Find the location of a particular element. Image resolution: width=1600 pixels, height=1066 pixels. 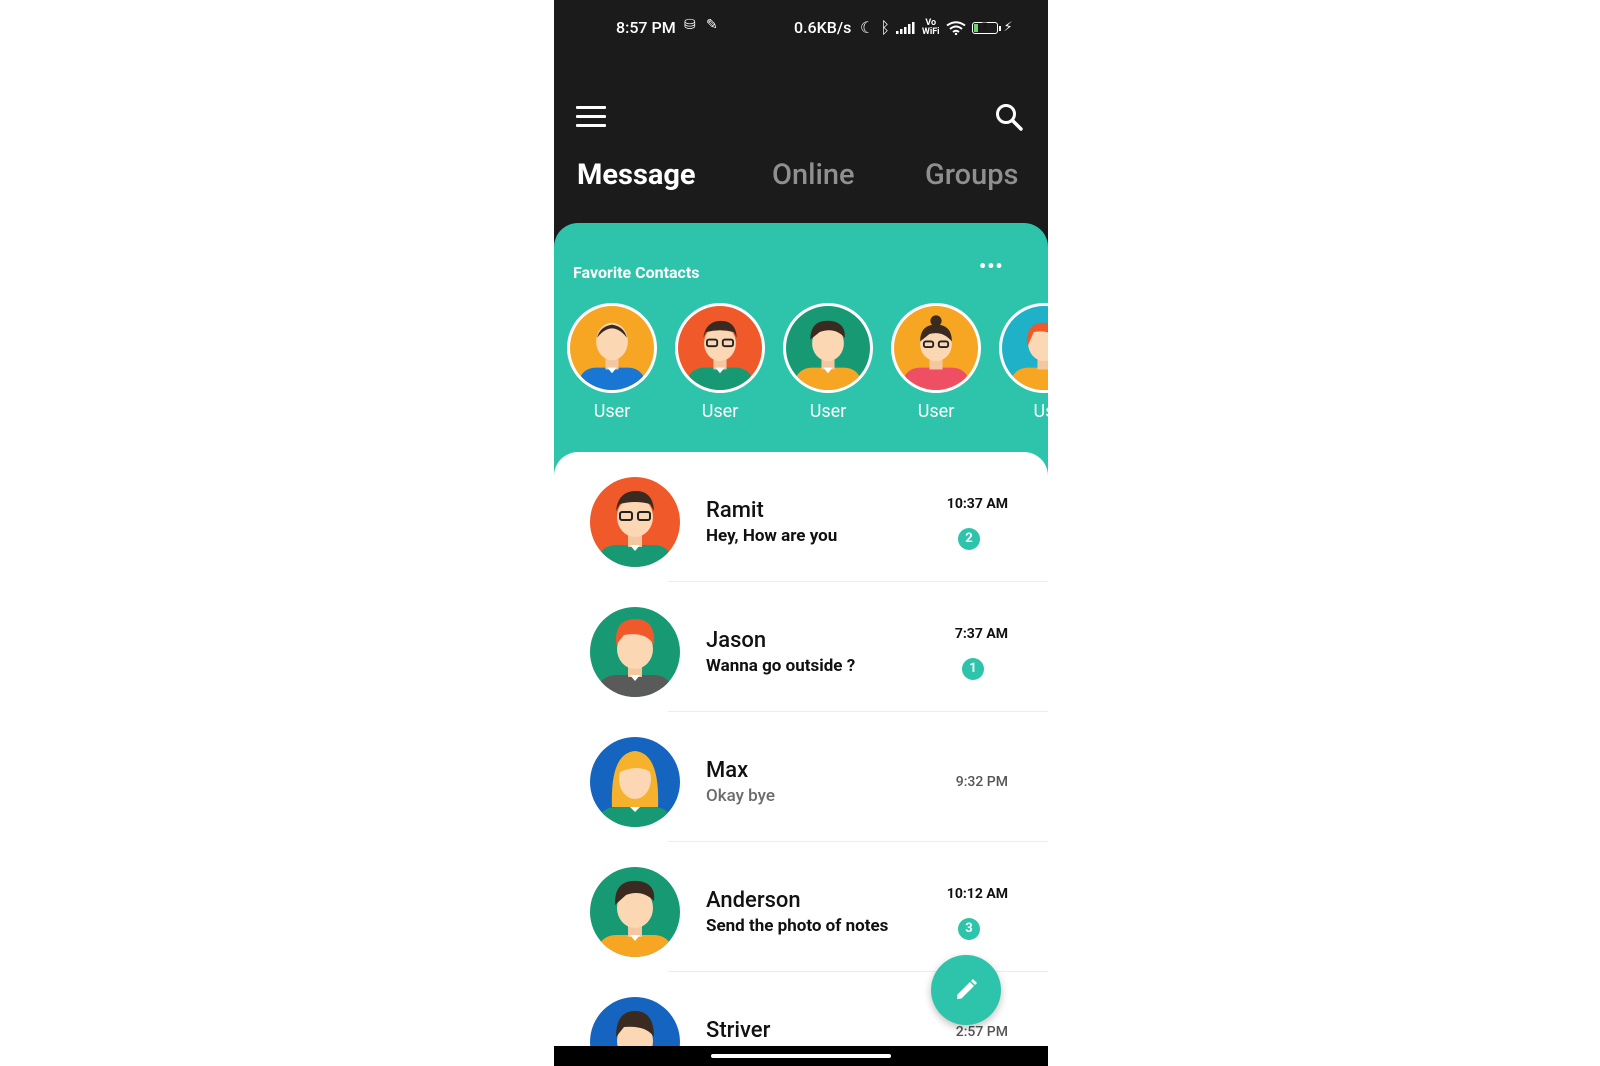

bluetooth-icon: ᛒ is located at coordinates (885, 27).